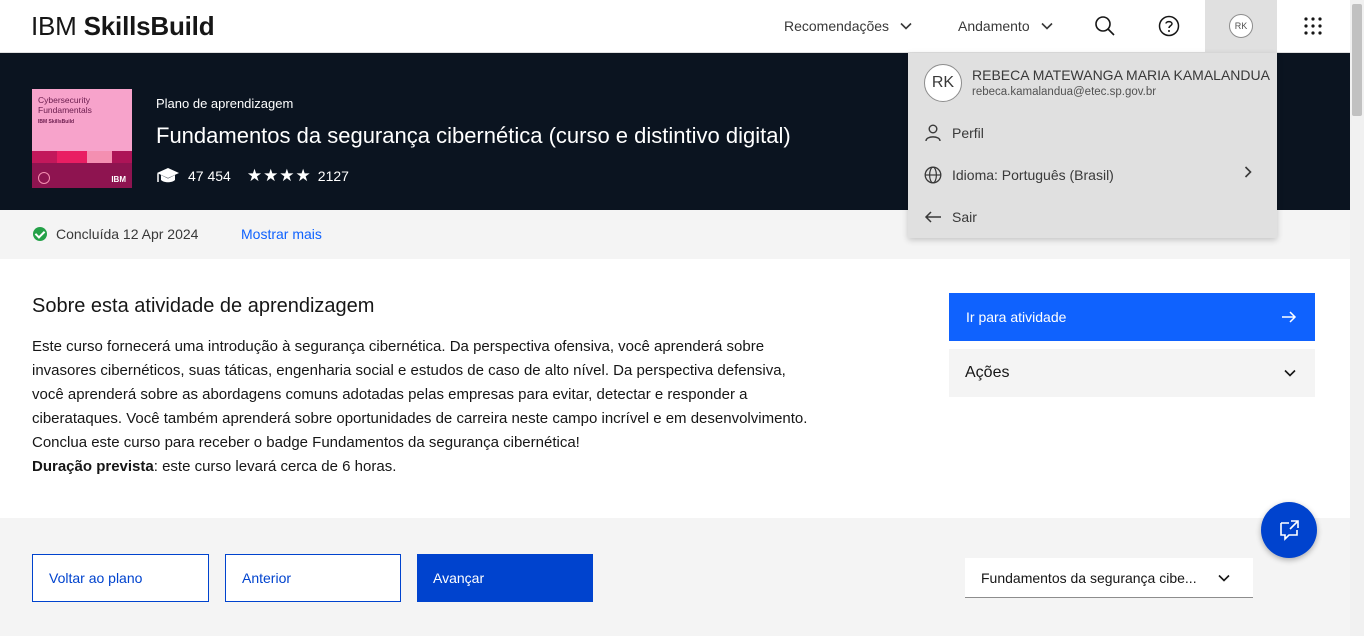  I want to click on menu-item-language: Idioma: Português (Brasil), so click(1019, 175).